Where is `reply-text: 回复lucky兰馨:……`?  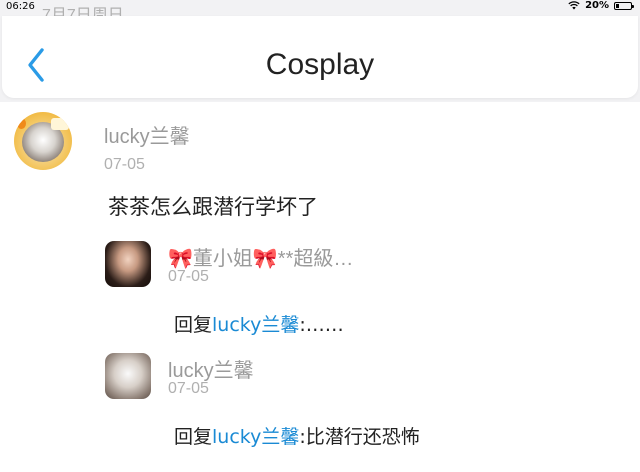
reply-text: 回复lucky兰馨:…… is located at coordinates (259, 323).